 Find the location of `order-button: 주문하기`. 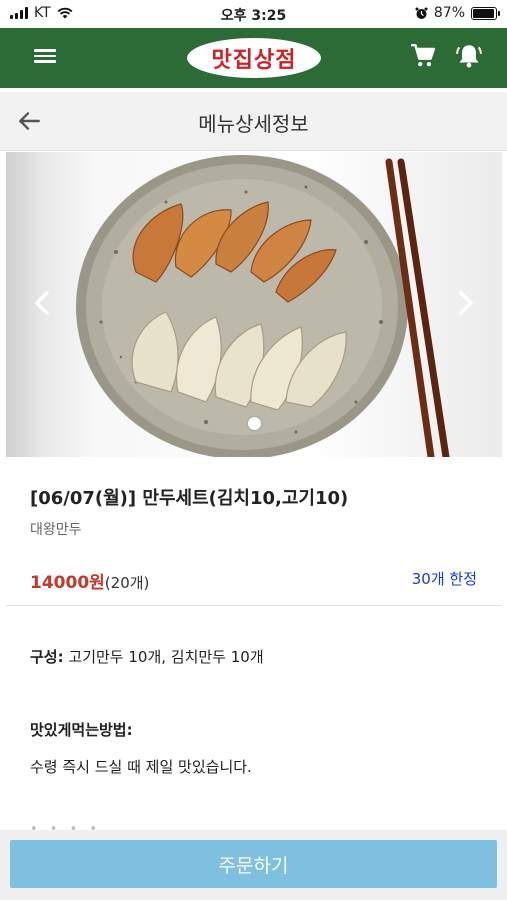

order-button: 주문하기 is located at coordinates (253, 864).